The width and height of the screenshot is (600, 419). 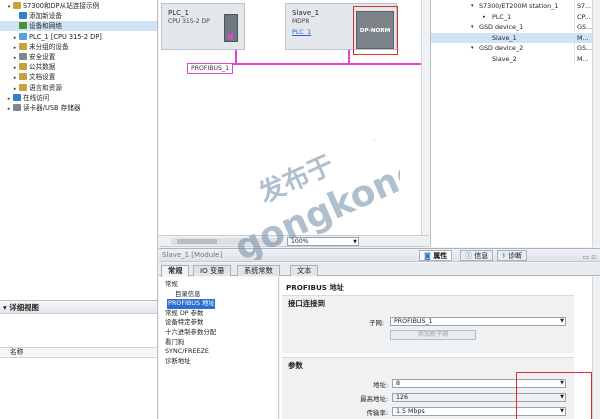 What do you see at coordinates (470, 256) in the screenshot?
I see `info-icon: ⓘ` at bounding box center [470, 256].